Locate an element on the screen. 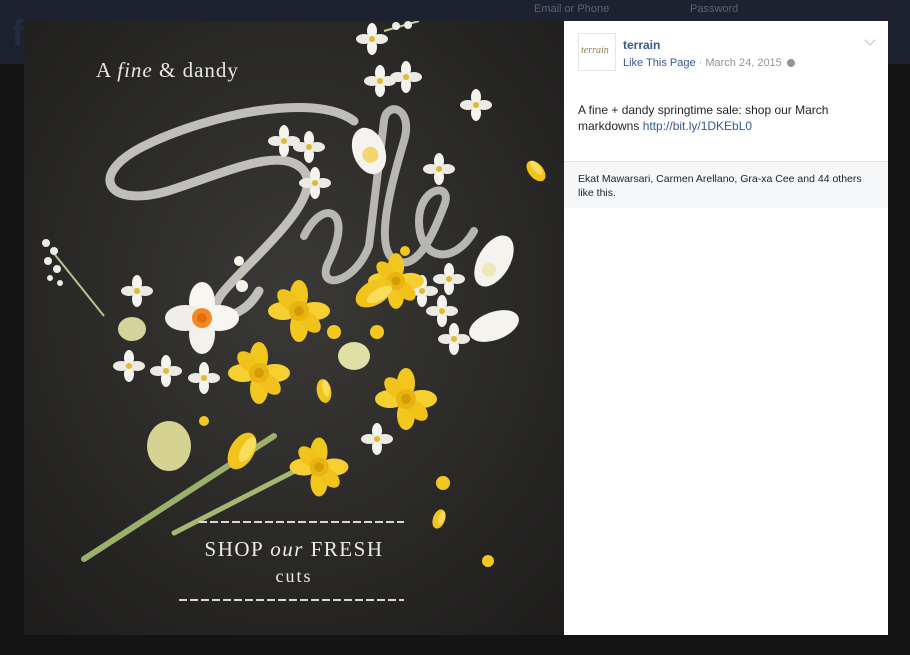 This screenshot has width=910, height=655. page-avatar: terrain is located at coordinates (597, 52).